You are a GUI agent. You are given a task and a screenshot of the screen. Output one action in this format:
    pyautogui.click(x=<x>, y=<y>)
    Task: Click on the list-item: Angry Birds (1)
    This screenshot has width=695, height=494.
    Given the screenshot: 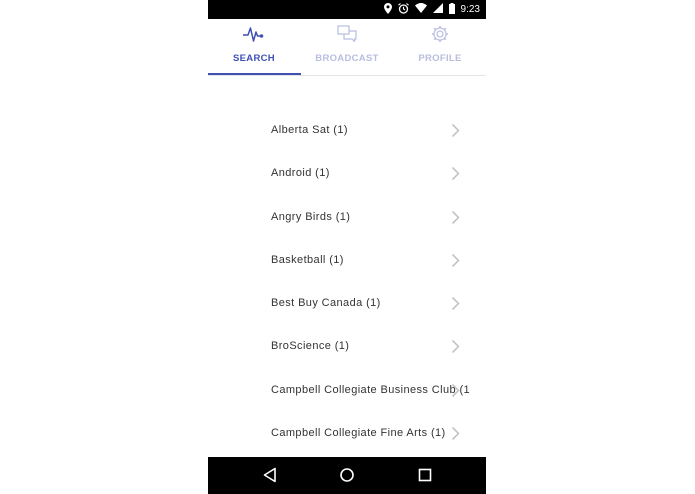 What is the action you would take?
    pyautogui.click(x=347, y=217)
    